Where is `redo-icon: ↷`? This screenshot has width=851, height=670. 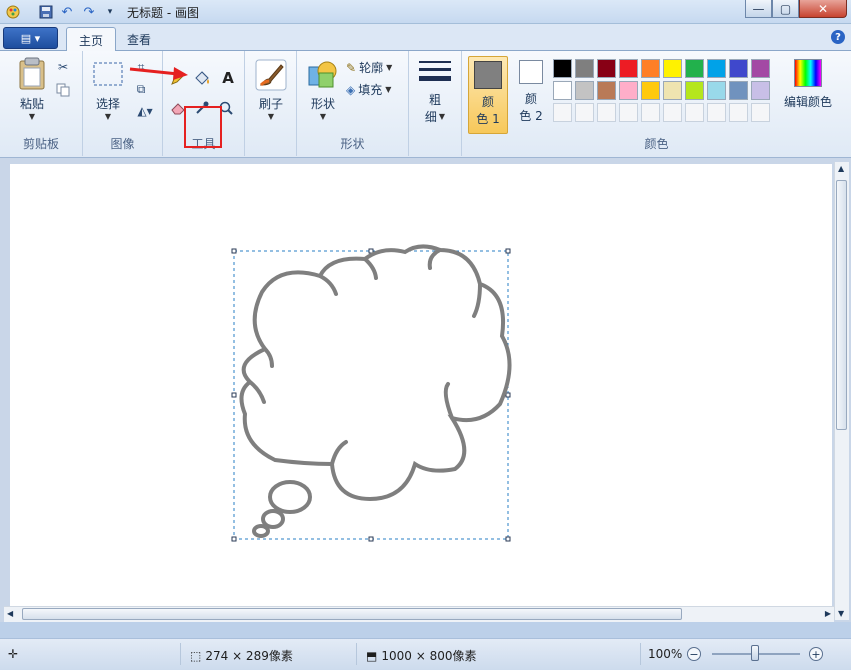
redo-icon: ↷ is located at coordinates (89, 12).